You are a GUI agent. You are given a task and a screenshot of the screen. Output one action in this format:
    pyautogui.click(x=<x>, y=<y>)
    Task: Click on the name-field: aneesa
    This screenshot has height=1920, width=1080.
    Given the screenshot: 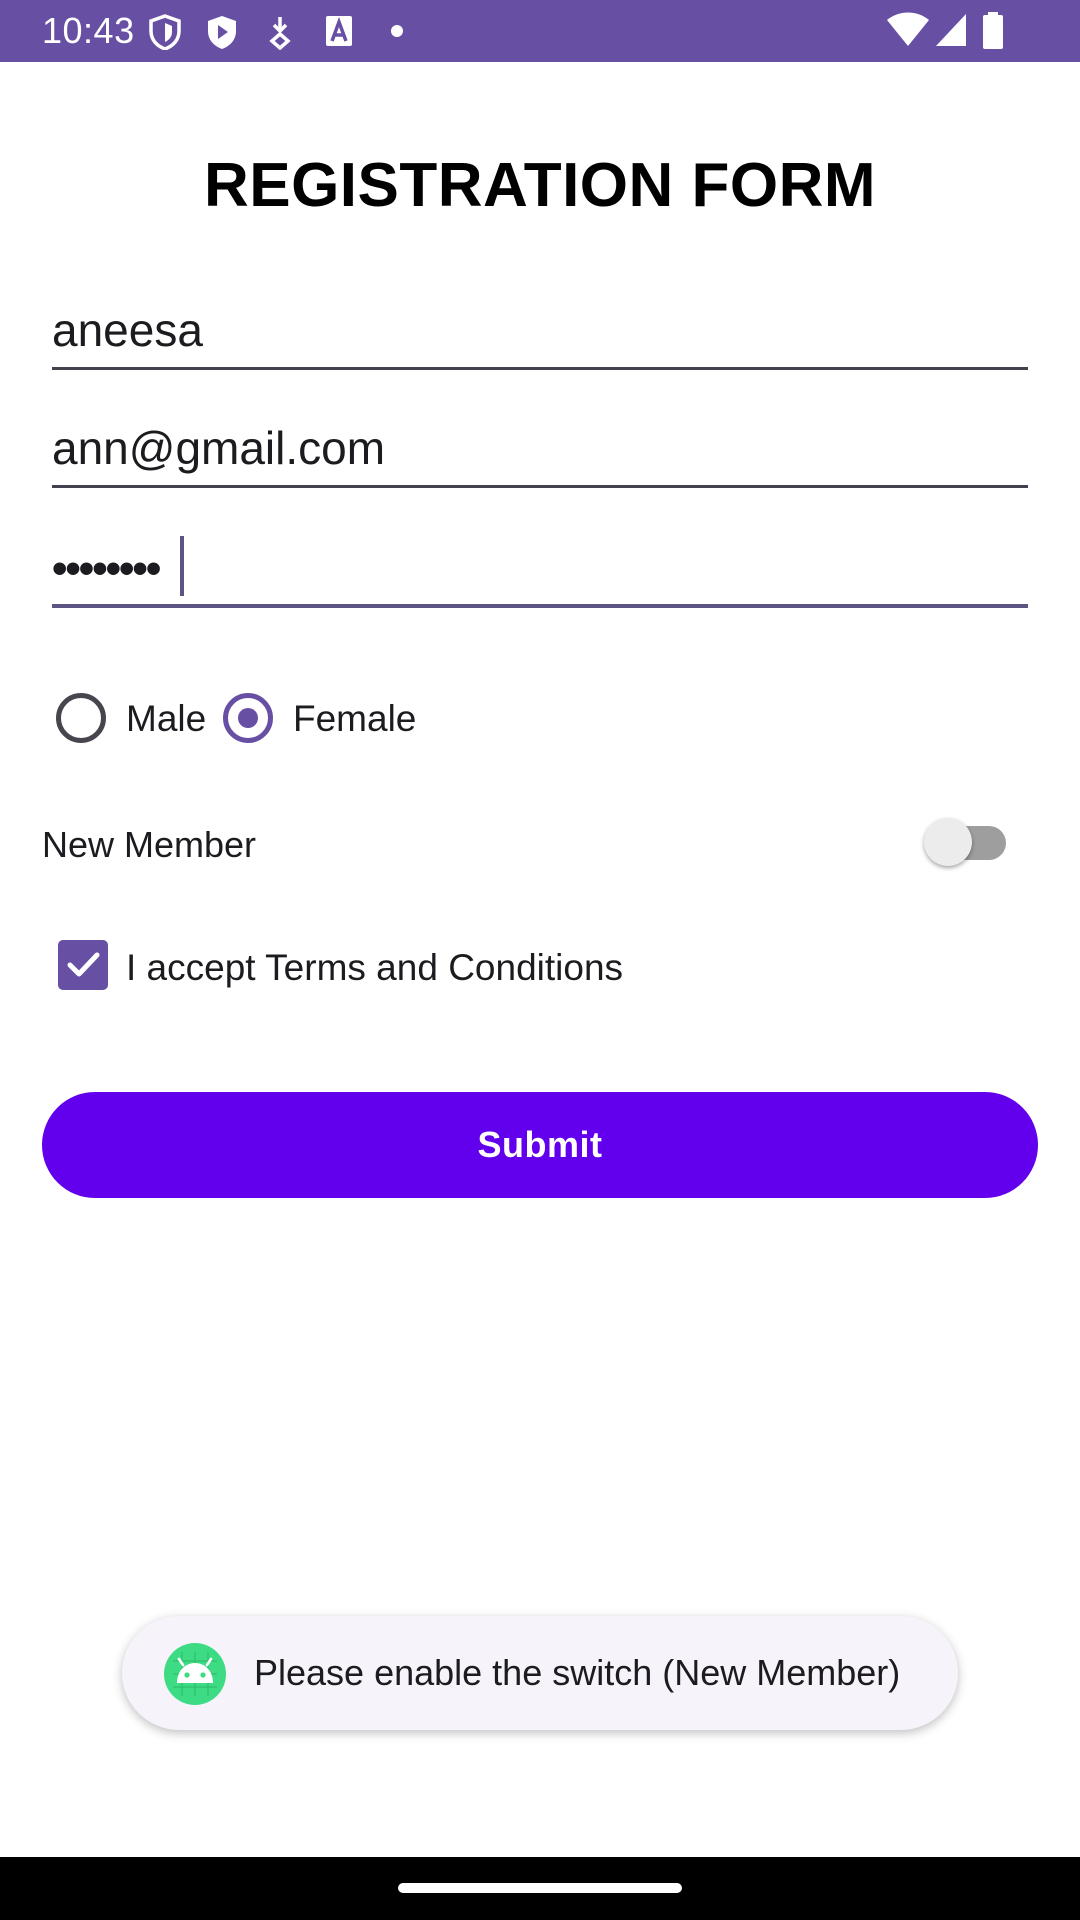 What is the action you would take?
    pyautogui.click(x=540, y=335)
    